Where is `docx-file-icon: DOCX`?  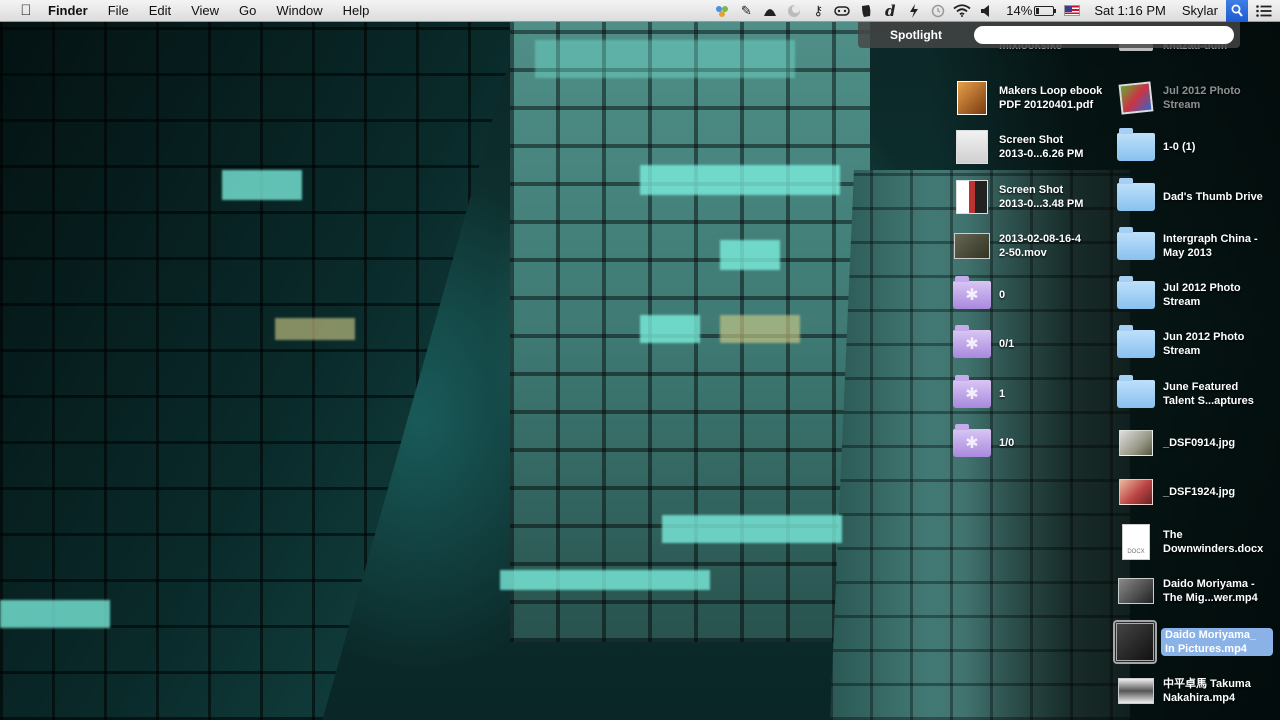 docx-file-icon: DOCX is located at coordinates (1136, 542).